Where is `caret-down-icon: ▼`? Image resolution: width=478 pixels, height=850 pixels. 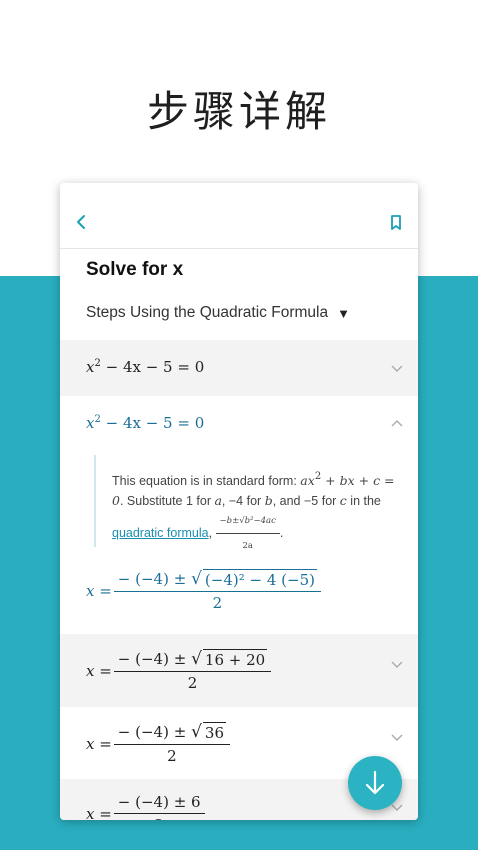 caret-down-icon: ▼ is located at coordinates (343, 313).